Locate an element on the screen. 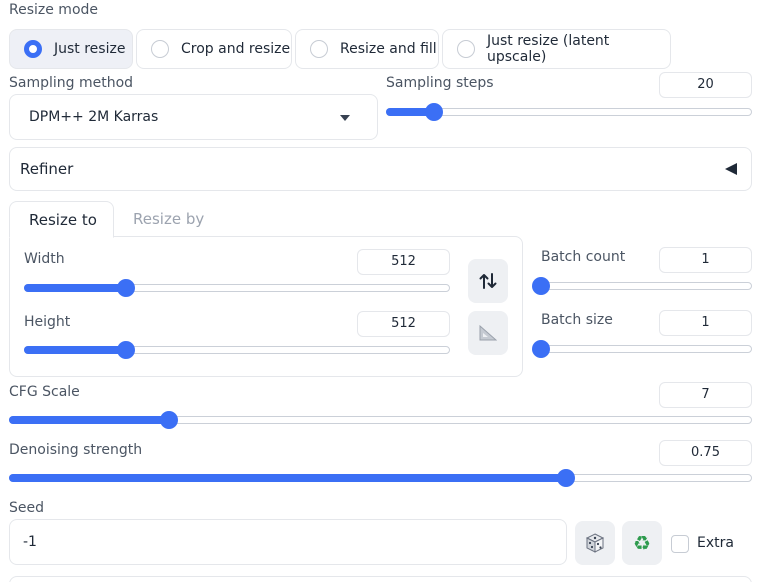 The image size is (768, 582). sampling-method-dropdown: DPM++ 2M Karras is located at coordinates (193, 117).